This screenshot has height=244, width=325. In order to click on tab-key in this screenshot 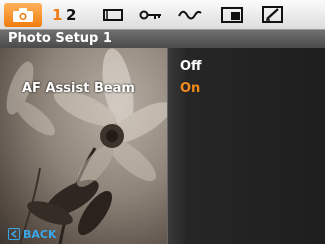, I will do `click(151, 15)`.